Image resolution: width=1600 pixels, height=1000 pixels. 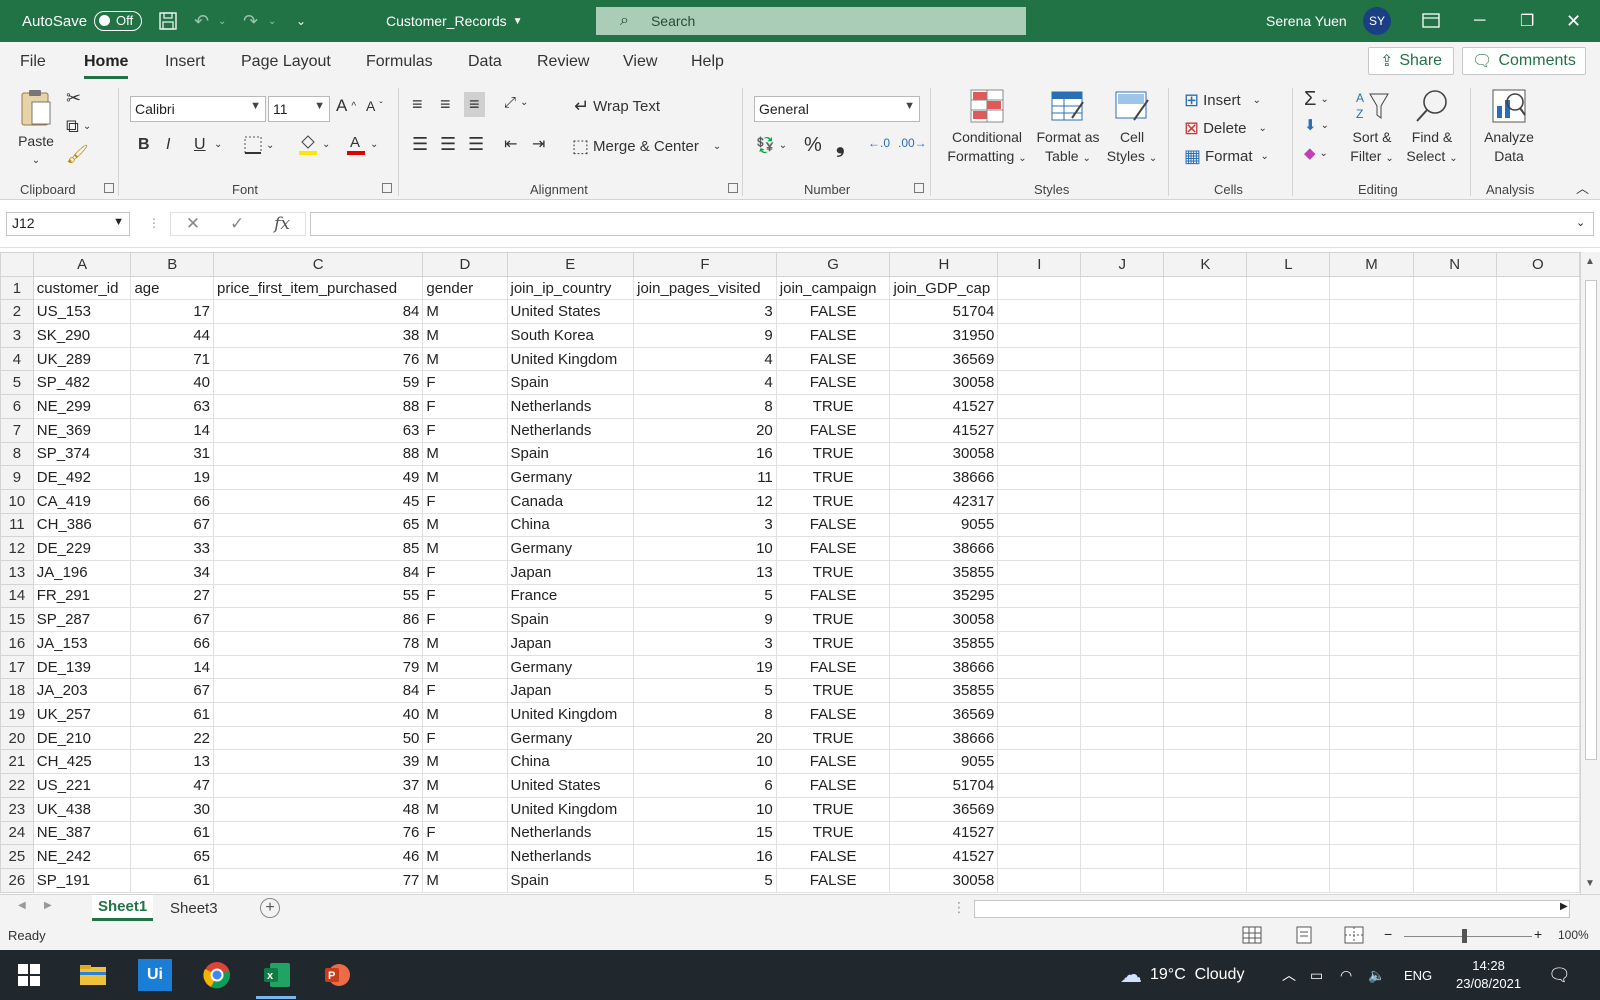 I want to click on decrease-decimal-icon: .00→, so click(x=912, y=143).